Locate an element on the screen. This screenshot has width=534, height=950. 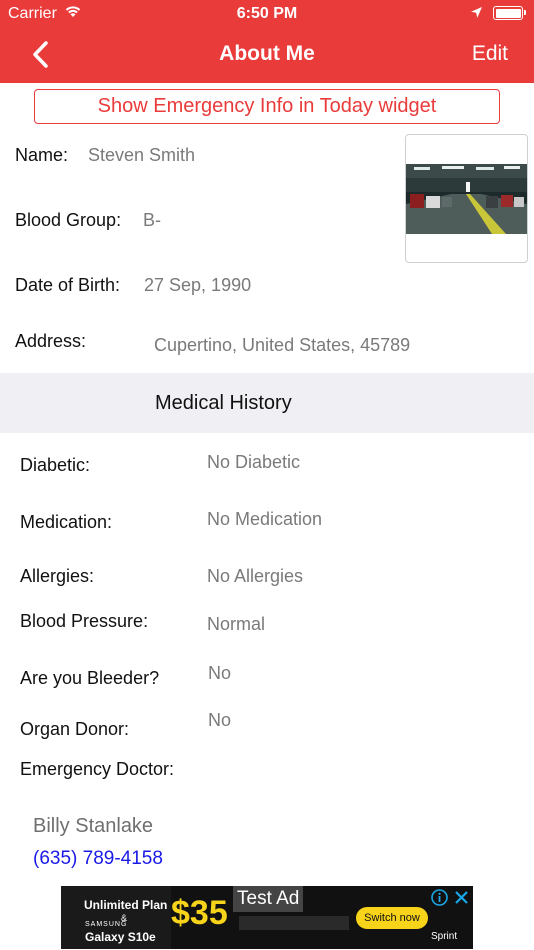
organ-donor-label: Organ Donor: is located at coordinates (75, 729).